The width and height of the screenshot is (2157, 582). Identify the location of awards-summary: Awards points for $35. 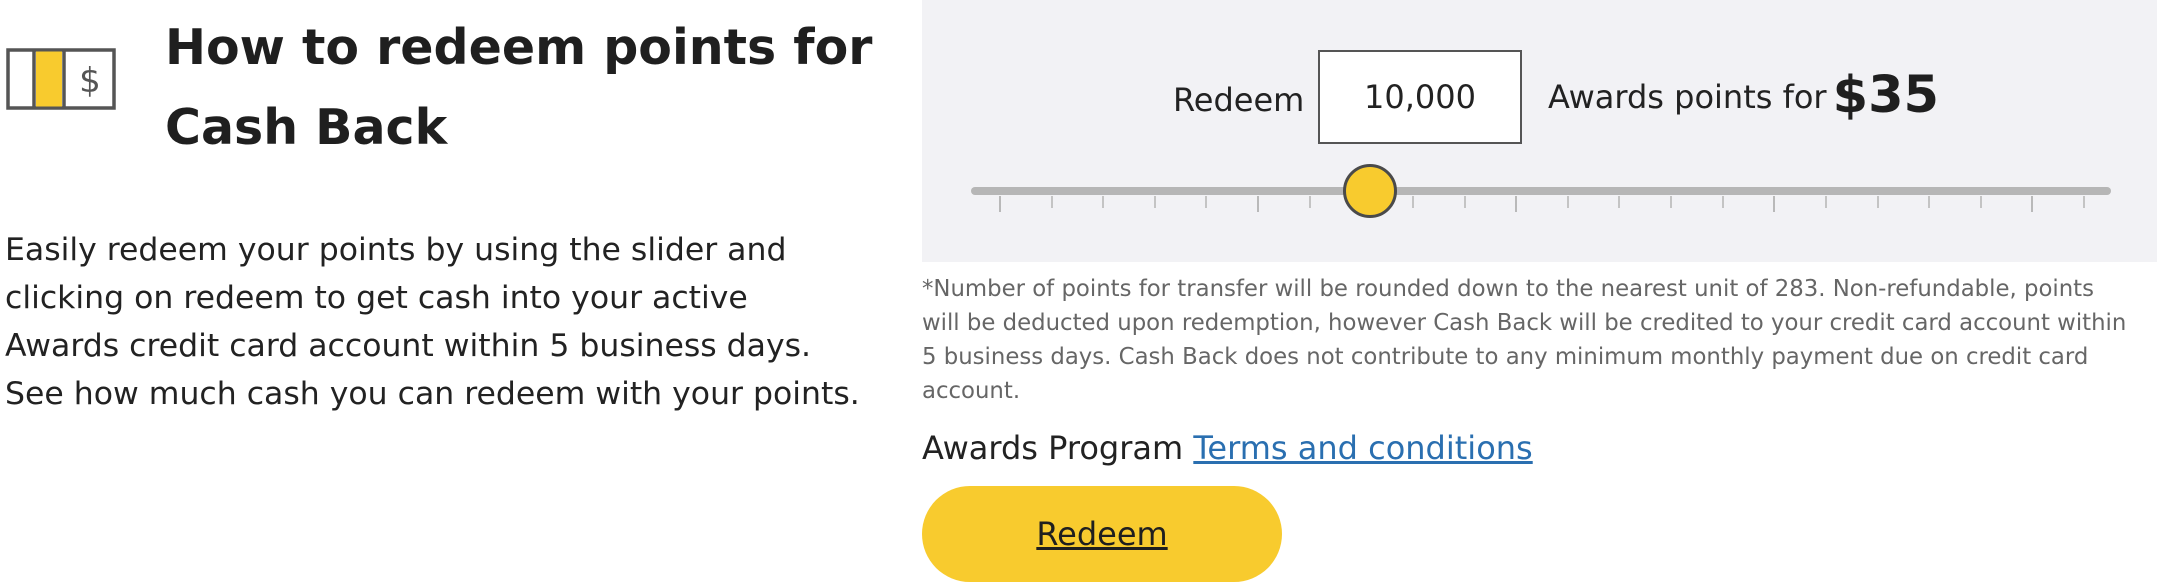
(1743, 96).